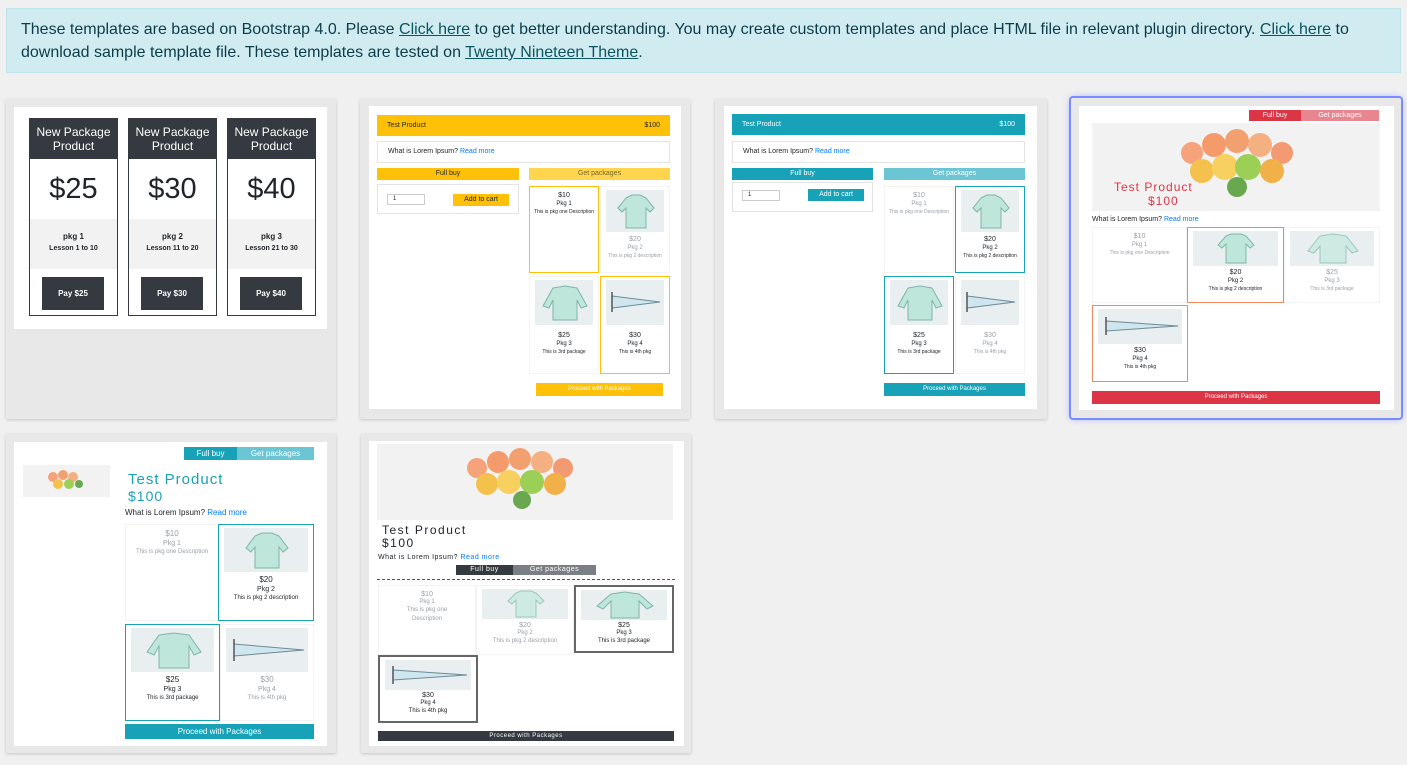  What do you see at coordinates (551, 52) in the screenshot?
I see `theme-link: Twenty Nineteen Theme` at bounding box center [551, 52].